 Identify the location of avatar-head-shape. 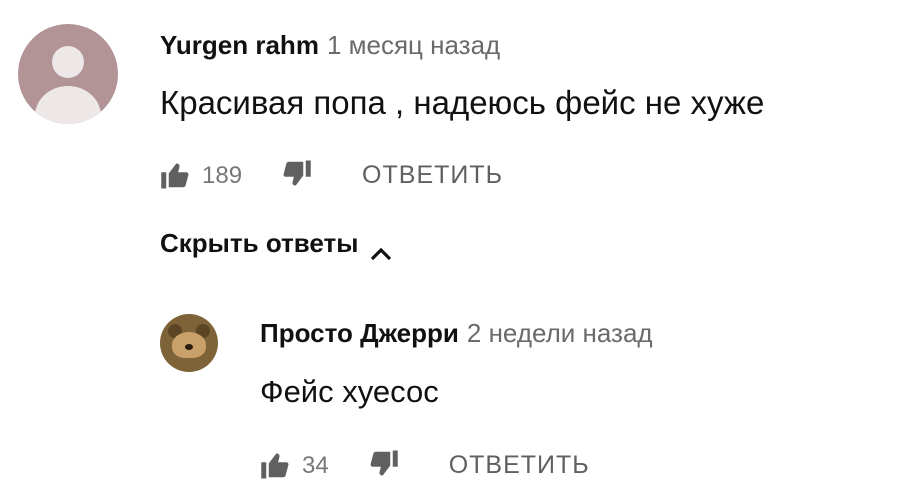
(68, 62).